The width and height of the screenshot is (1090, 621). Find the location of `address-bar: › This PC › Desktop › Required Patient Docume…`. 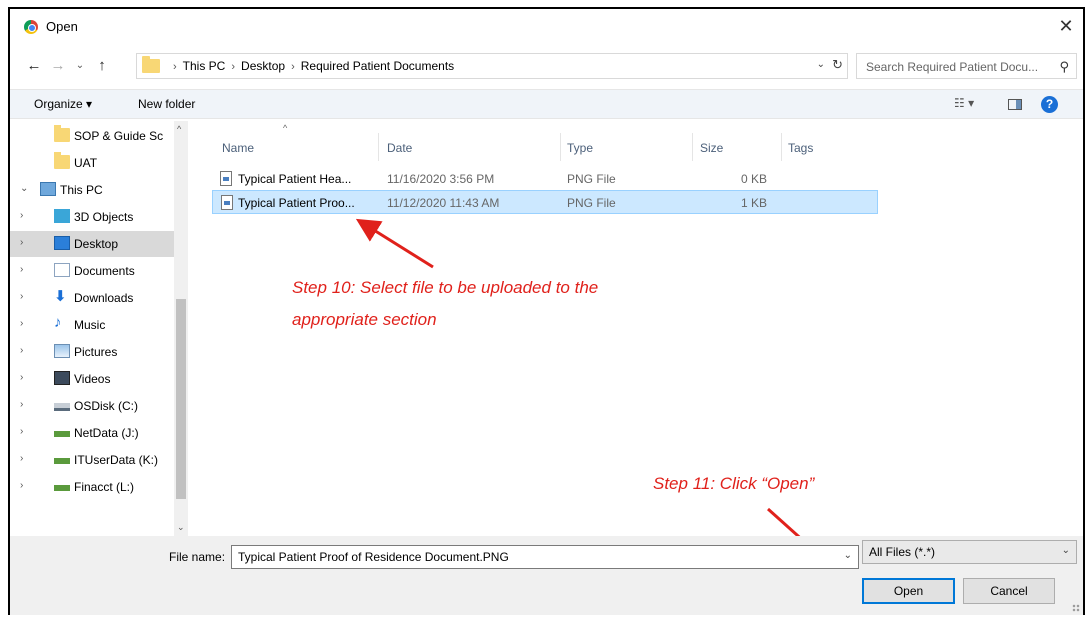

address-bar: › This PC › Desktop › Required Patient Docume… is located at coordinates (492, 66).